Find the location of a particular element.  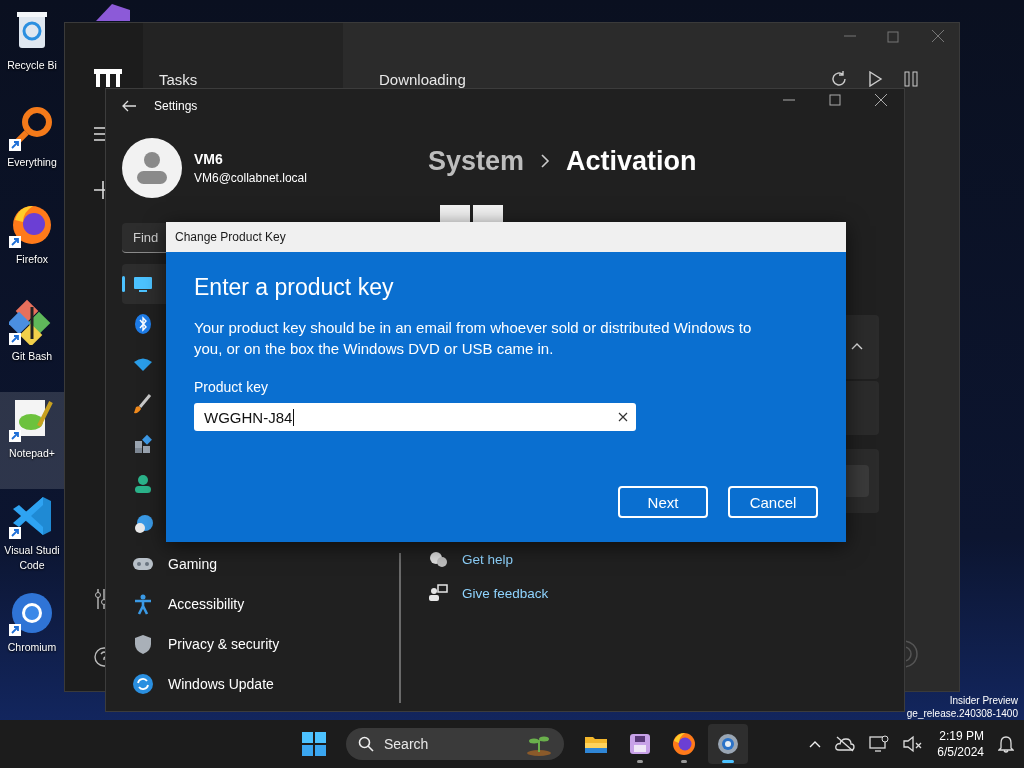

desktop-icon-label: Everything is located at coordinates (32, 162).